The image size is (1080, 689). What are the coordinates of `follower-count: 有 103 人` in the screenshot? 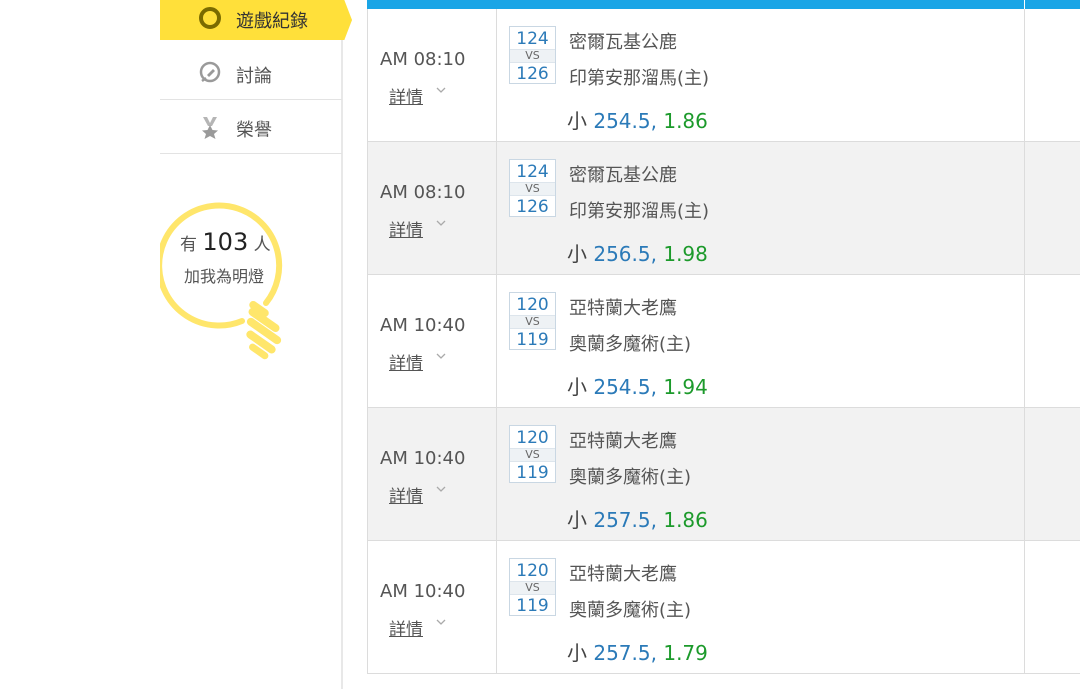 It's located at (225, 242).